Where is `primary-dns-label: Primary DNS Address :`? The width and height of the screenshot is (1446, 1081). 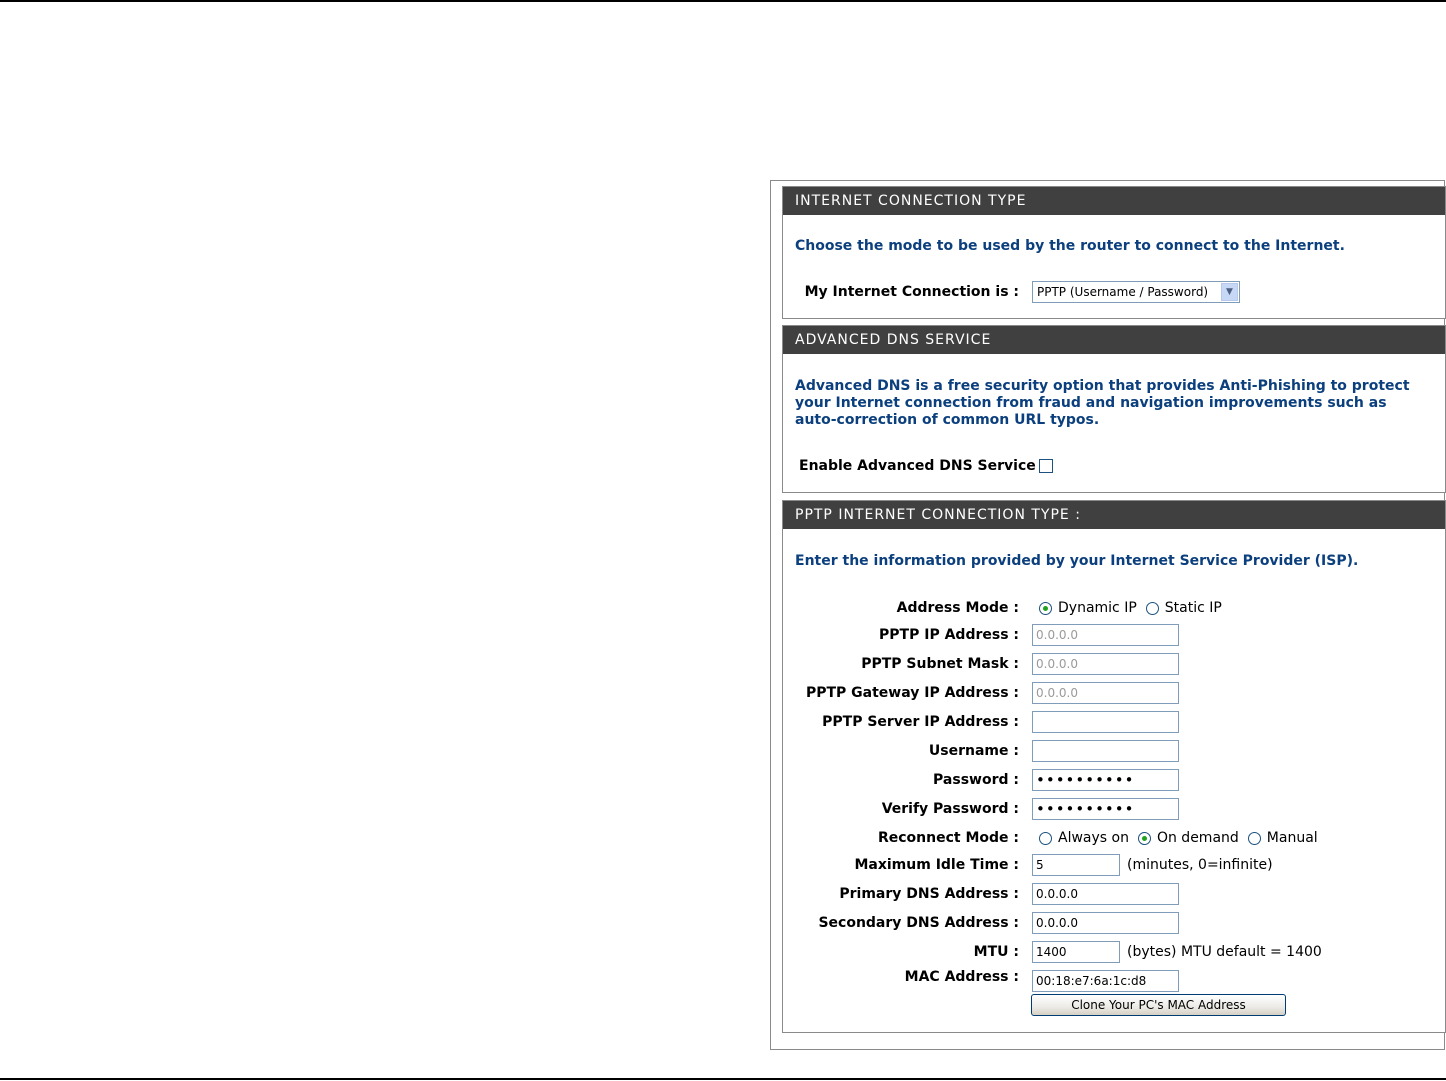
primary-dns-label: Primary DNS Address : is located at coordinates (929, 894).